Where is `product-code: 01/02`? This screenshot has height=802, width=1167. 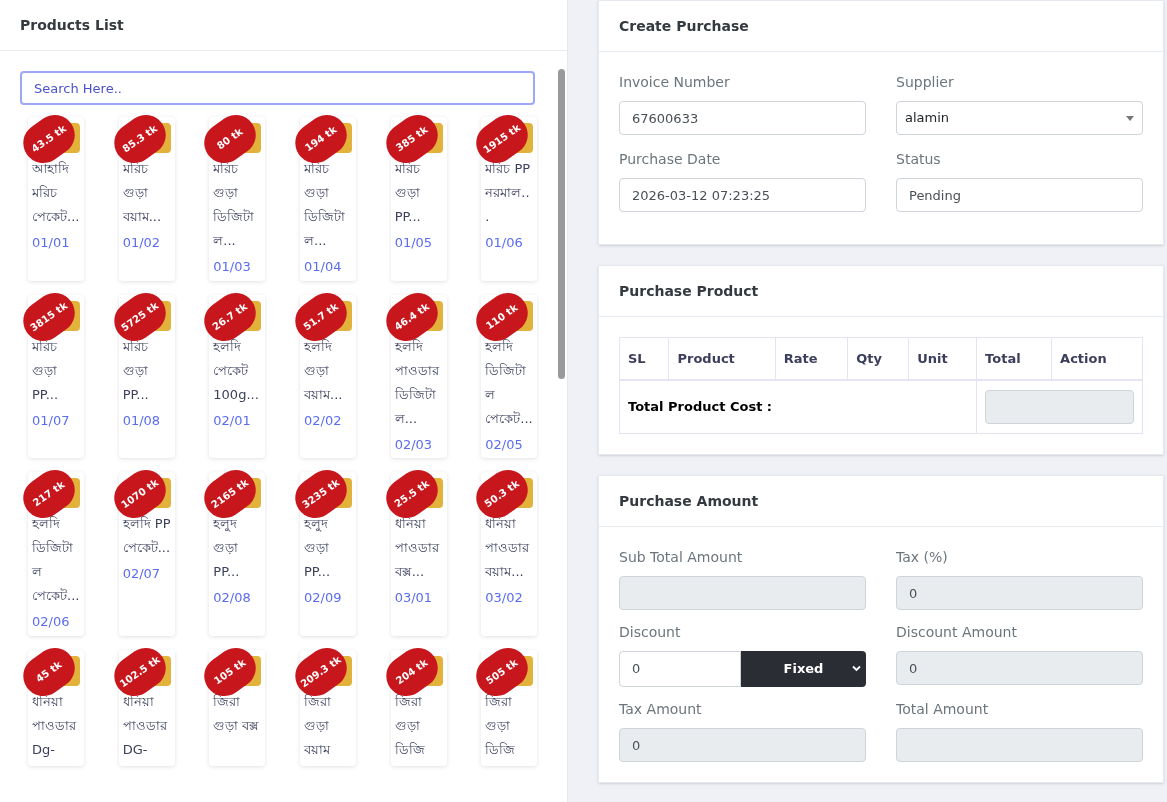
product-code: 01/02 is located at coordinates (142, 243).